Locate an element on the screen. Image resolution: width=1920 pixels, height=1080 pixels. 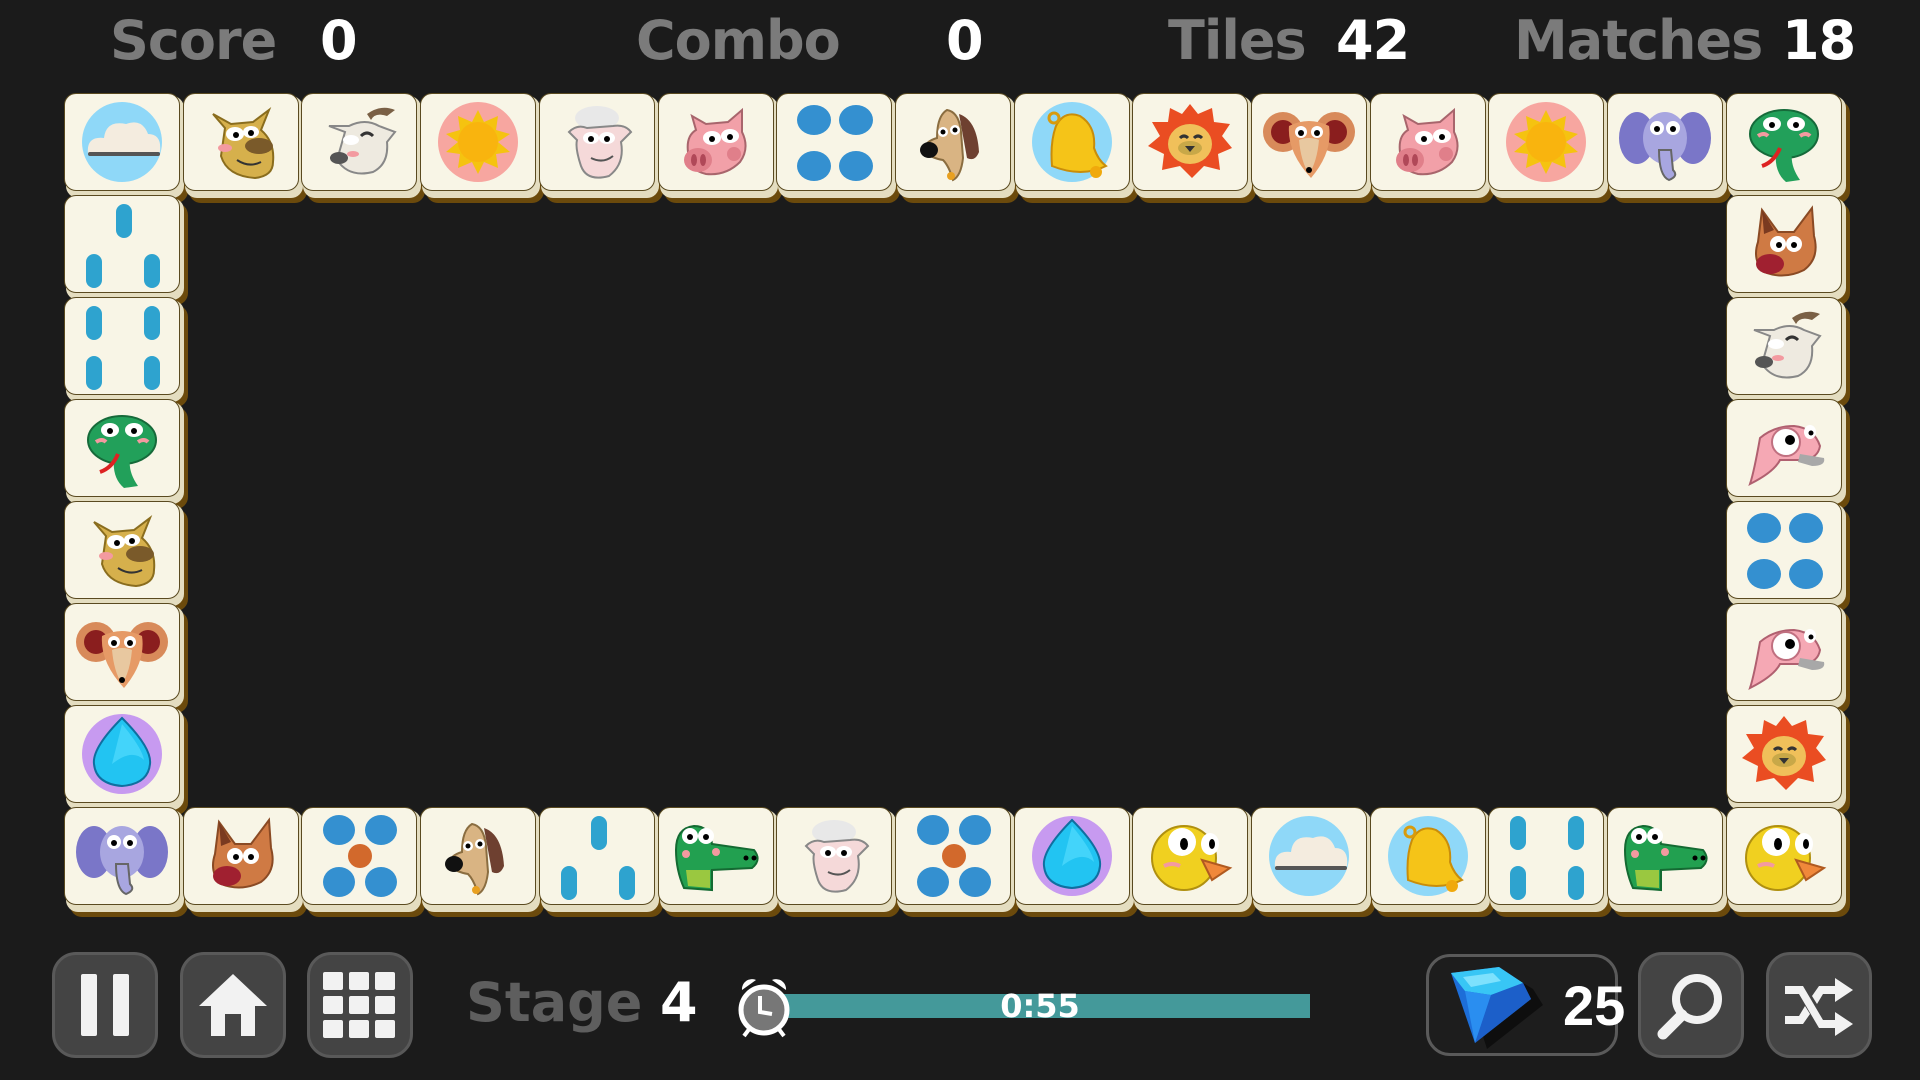
camel-icon is located at coordinates (124, 551).